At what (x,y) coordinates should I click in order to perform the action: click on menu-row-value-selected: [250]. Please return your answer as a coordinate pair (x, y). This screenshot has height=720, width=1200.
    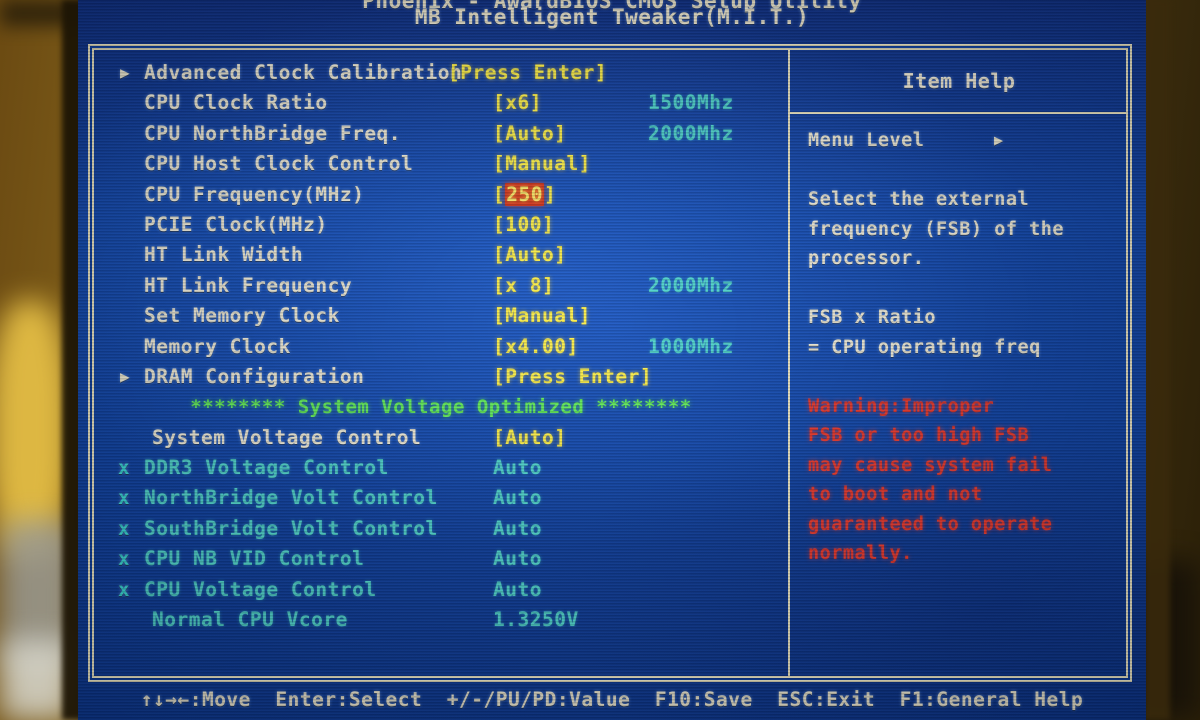
    Looking at the image, I should click on (524, 195).